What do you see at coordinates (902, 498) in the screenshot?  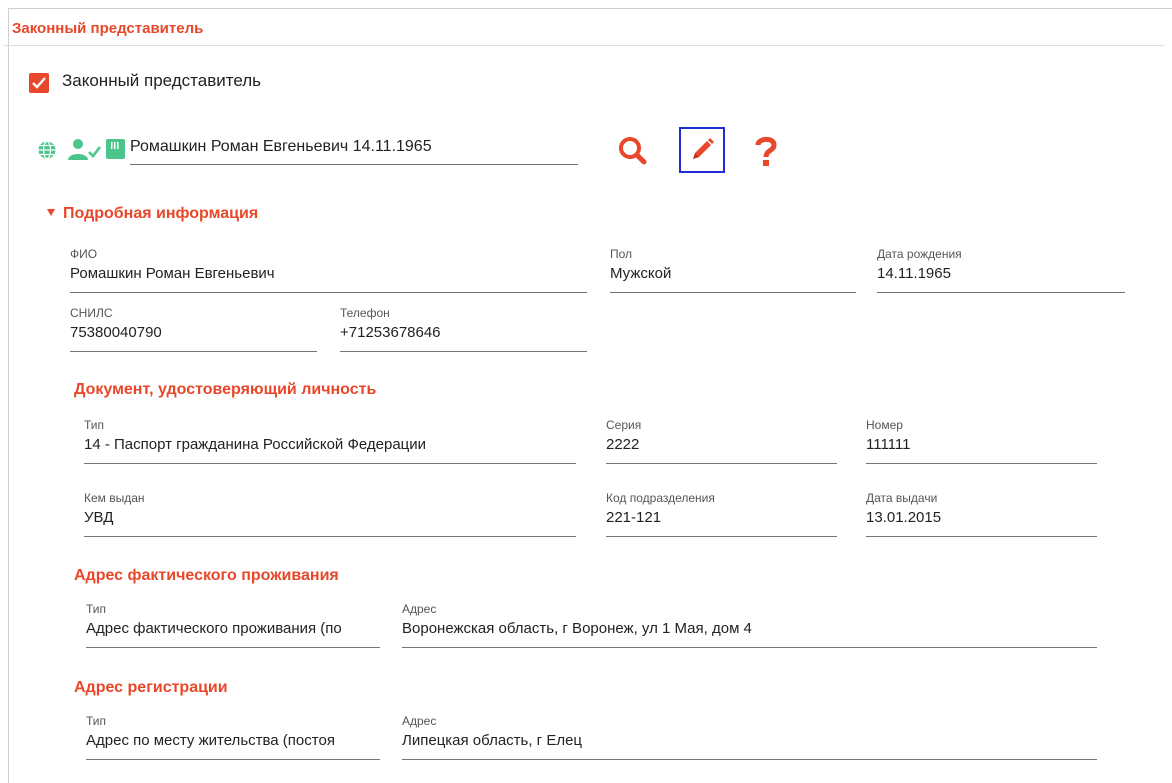 I see `issue-date-label: Дата выдачи` at bounding box center [902, 498].